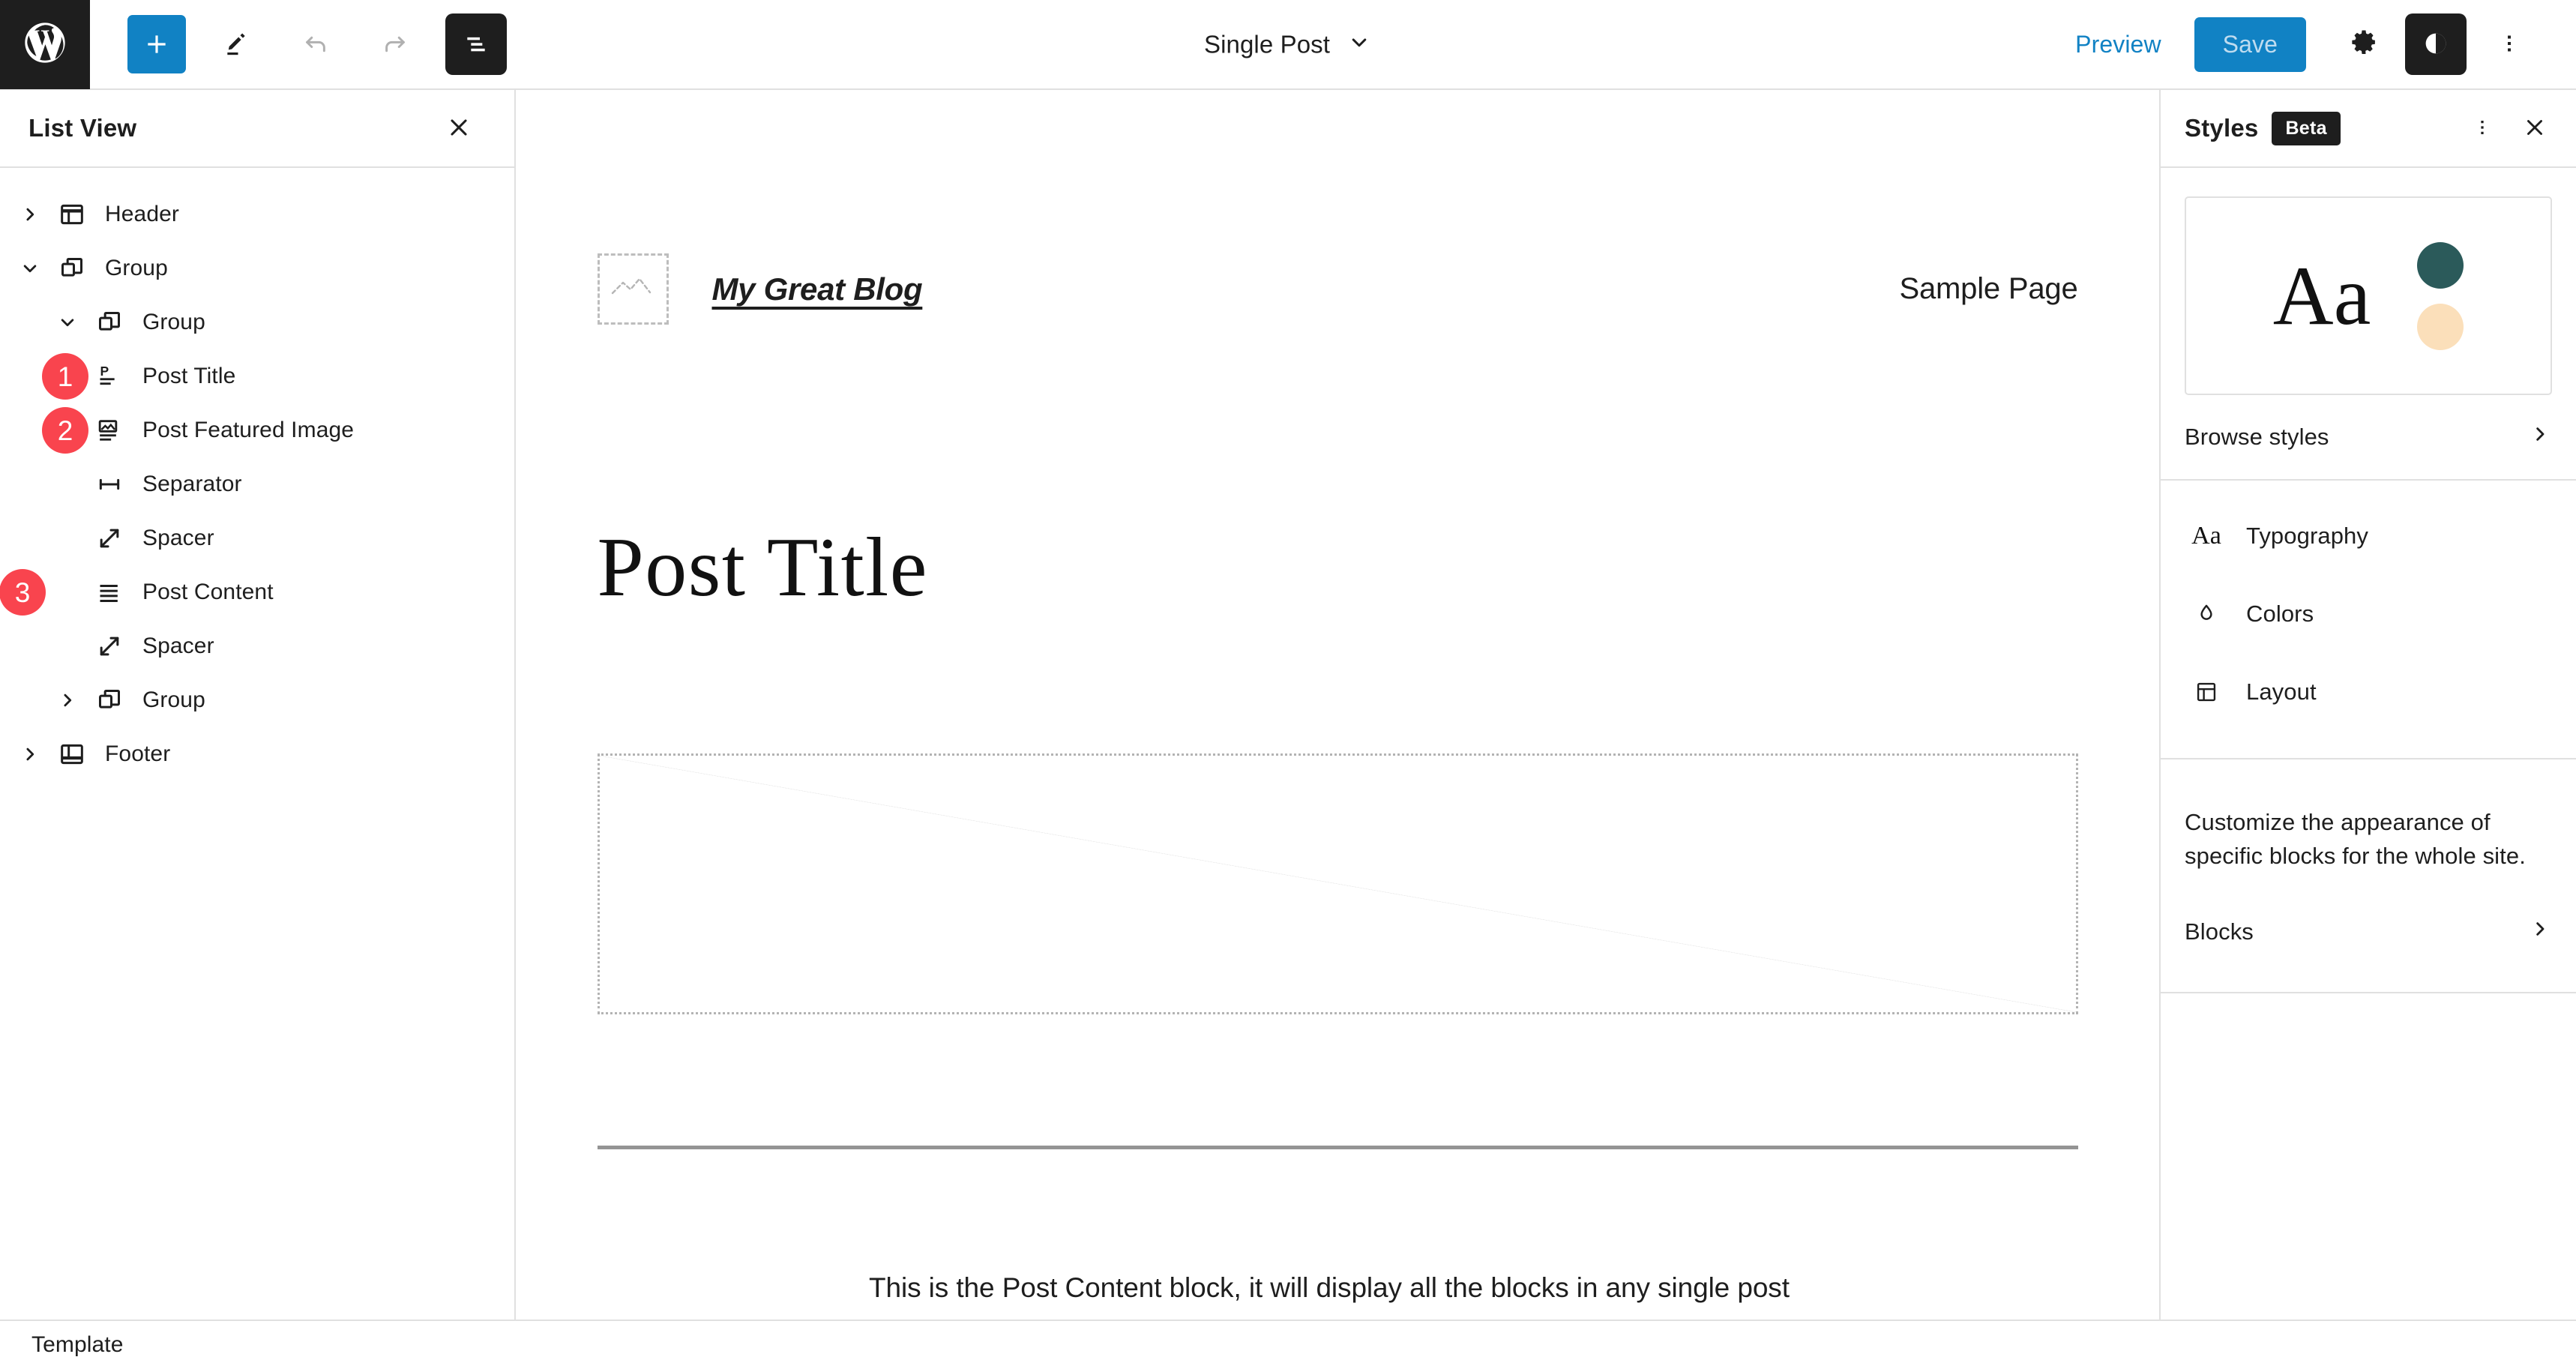  Describe the element at coordinates (109, 430) in the screenshot. I see `featured-image-icon` at that location.